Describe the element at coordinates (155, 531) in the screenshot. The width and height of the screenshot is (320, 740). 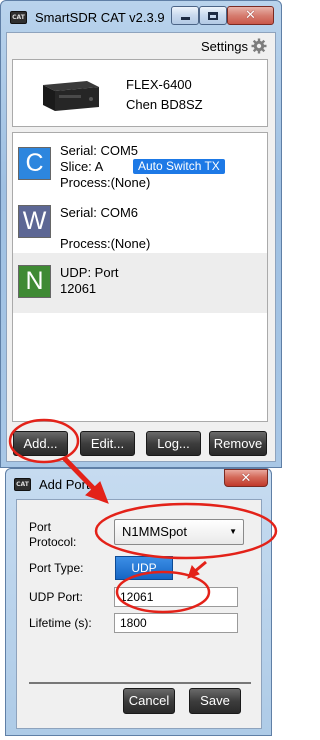
I see `port-protocol-value: N1MMSpot` at that location.